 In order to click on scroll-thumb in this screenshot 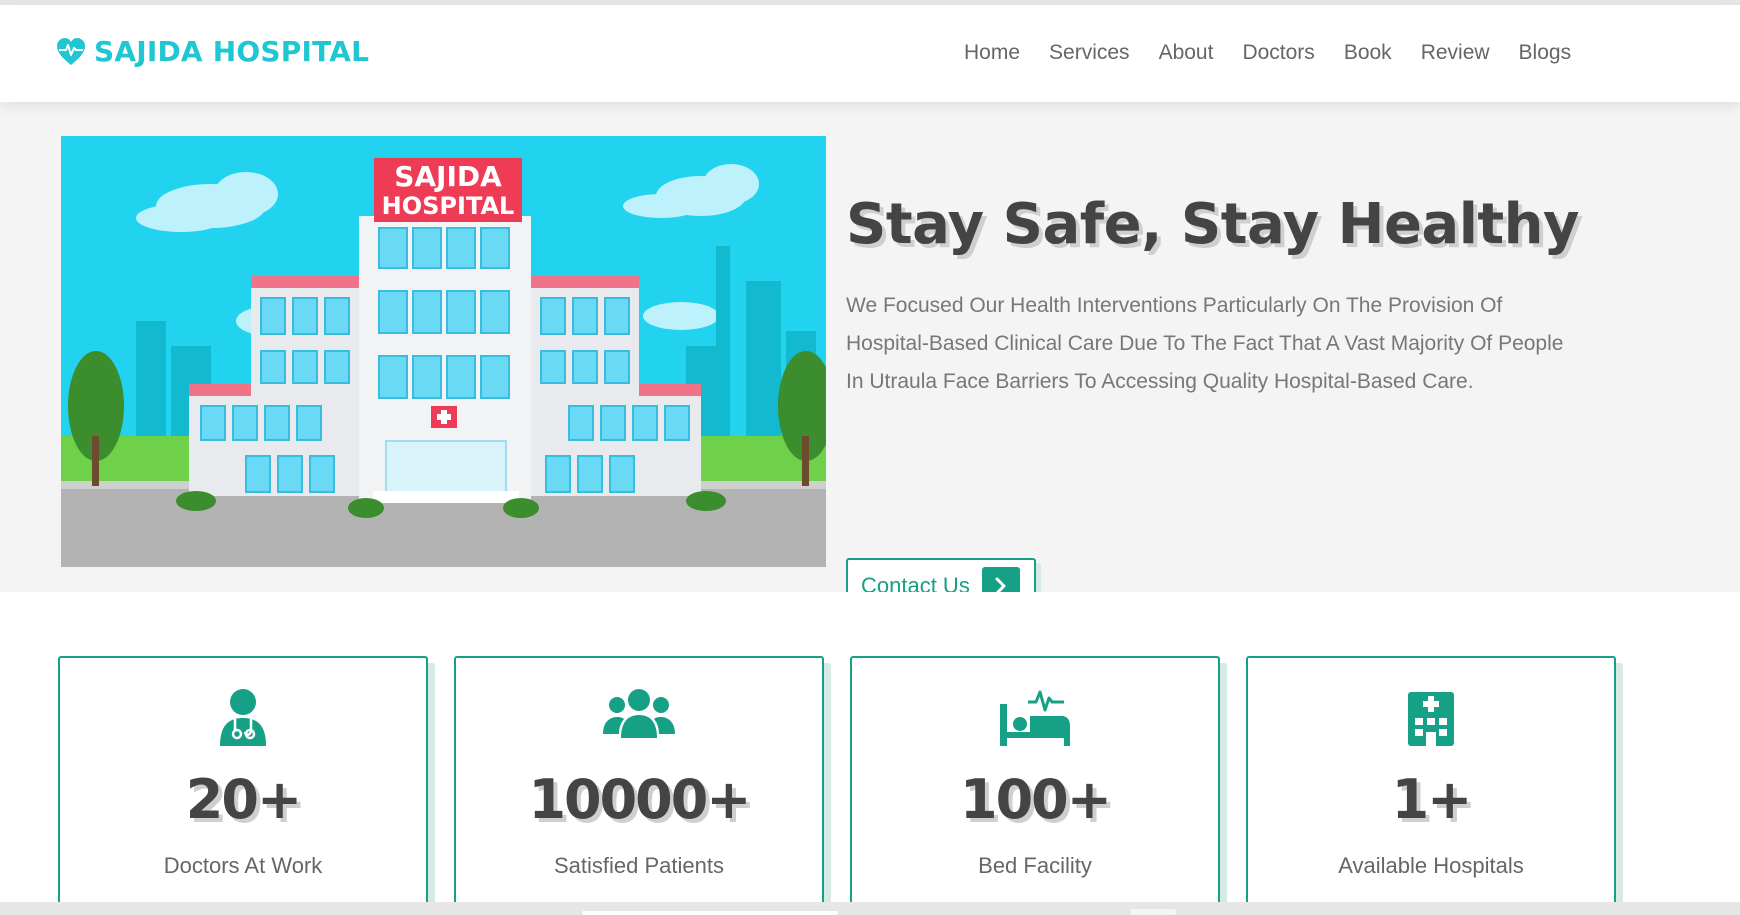, I will do `click(710, 913)`.